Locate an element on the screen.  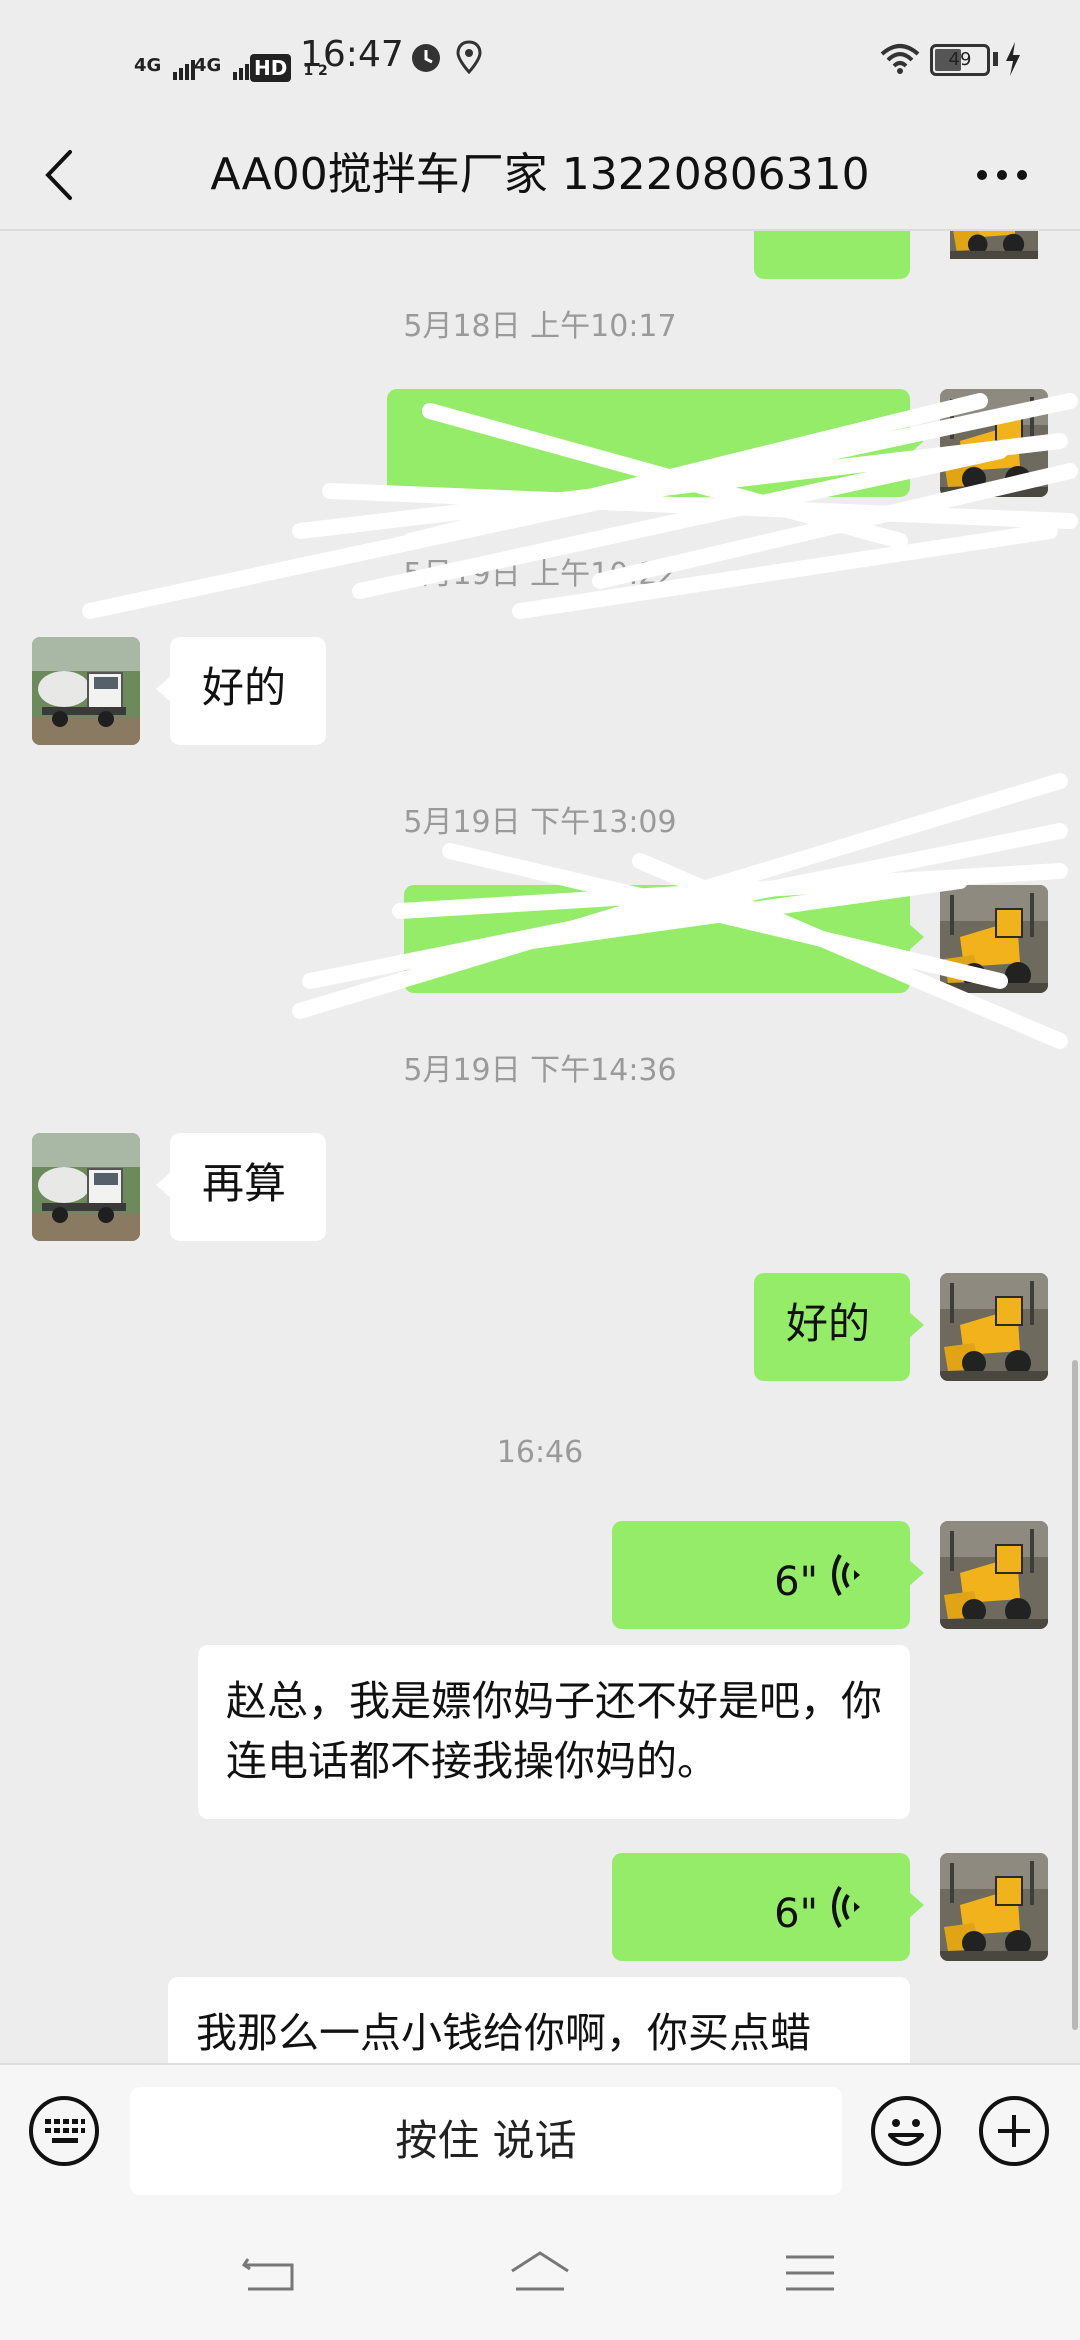
clock-app-icon is located at coordinates (426, 60).